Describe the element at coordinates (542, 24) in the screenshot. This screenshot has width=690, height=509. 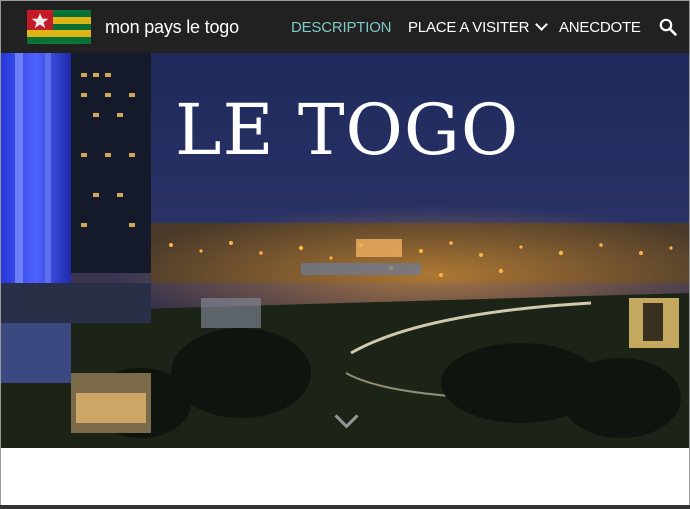
I see `chevron-down-icon` at that location.